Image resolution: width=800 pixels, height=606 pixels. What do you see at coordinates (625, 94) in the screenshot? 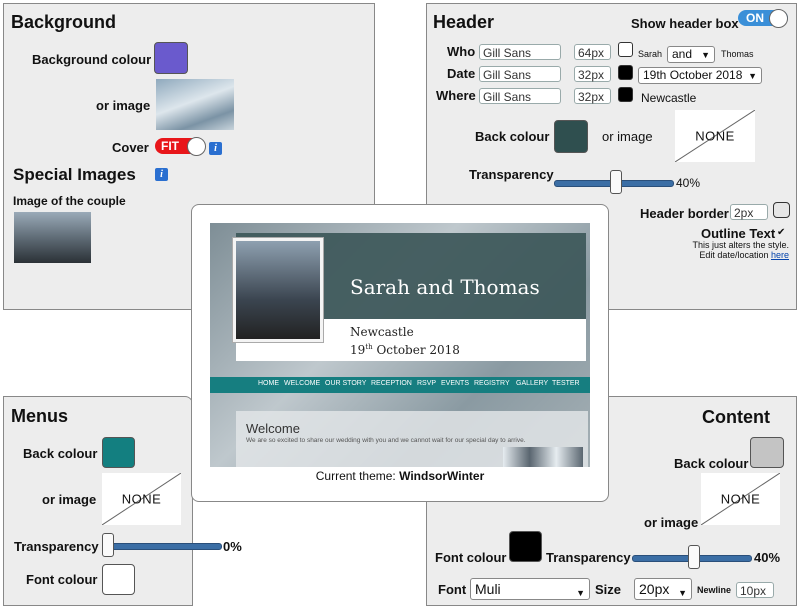
I see `where-colour-swatch` at bounding box center [625, 94].